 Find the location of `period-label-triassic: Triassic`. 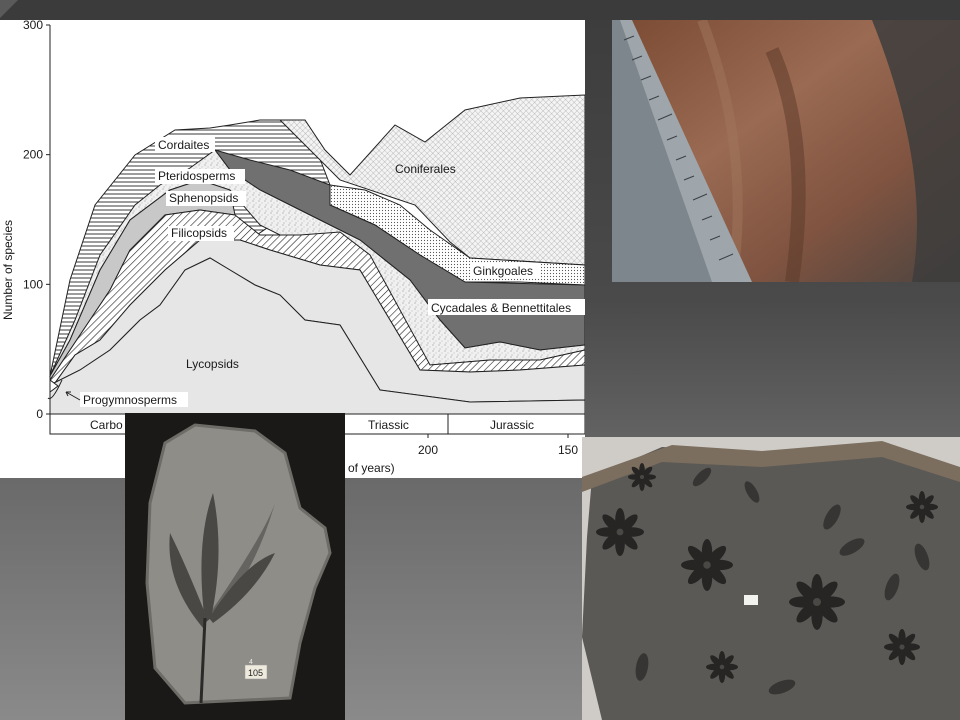

period-label-triassic: Triassic is located at coordinates (388, 425).